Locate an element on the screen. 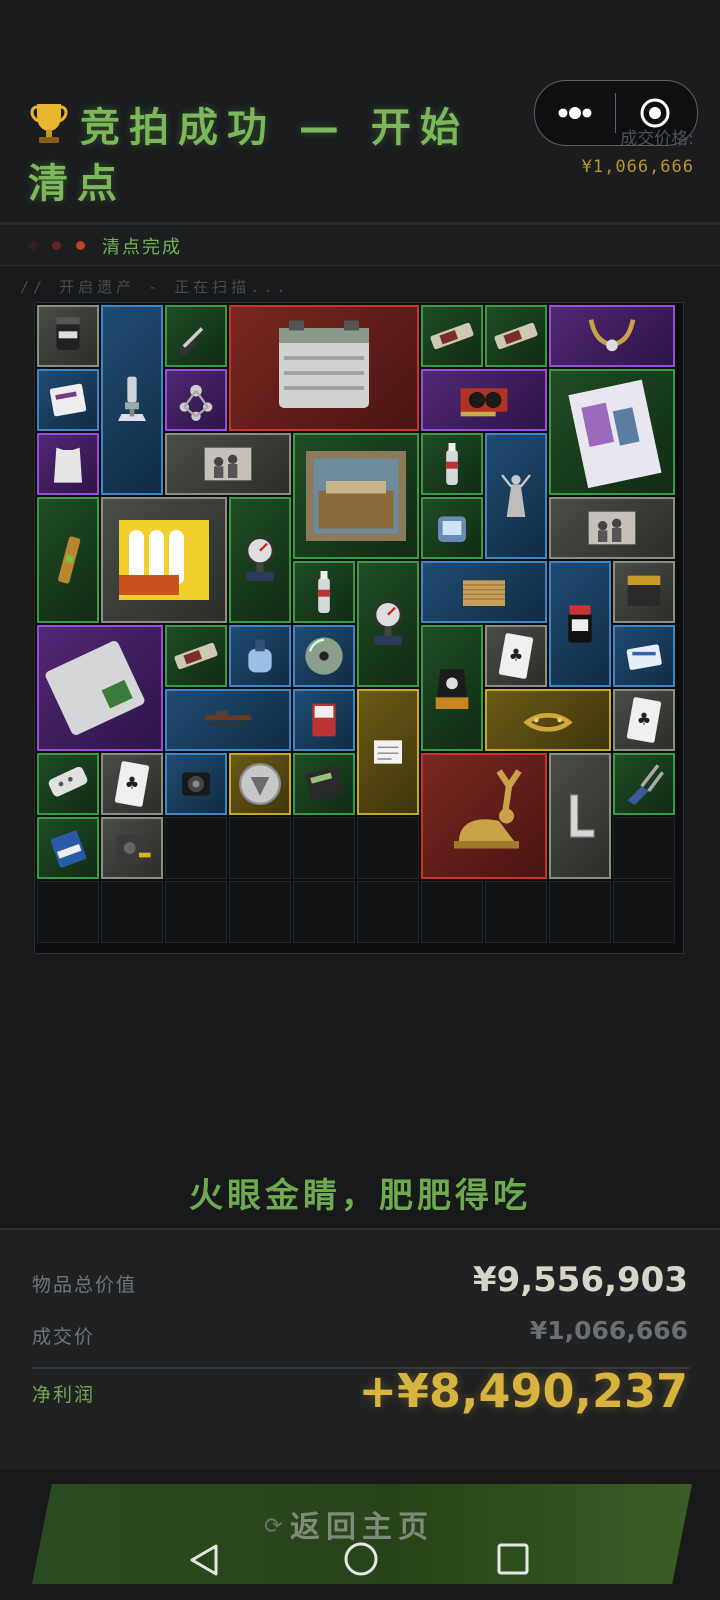 This screenshot has width=720, height=1600. device-icon is located at coordinates (452, 529).